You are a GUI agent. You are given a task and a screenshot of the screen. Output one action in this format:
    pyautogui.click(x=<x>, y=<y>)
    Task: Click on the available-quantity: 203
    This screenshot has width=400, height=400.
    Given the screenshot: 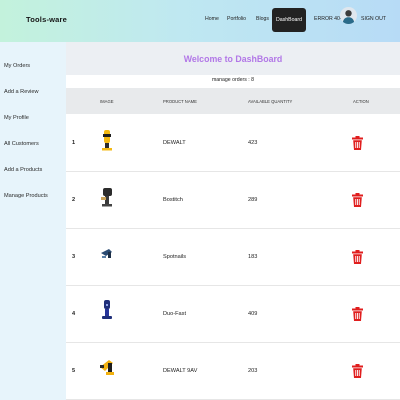 What is the action you would take?
    pyautogui.click(x=253, y=371)
    